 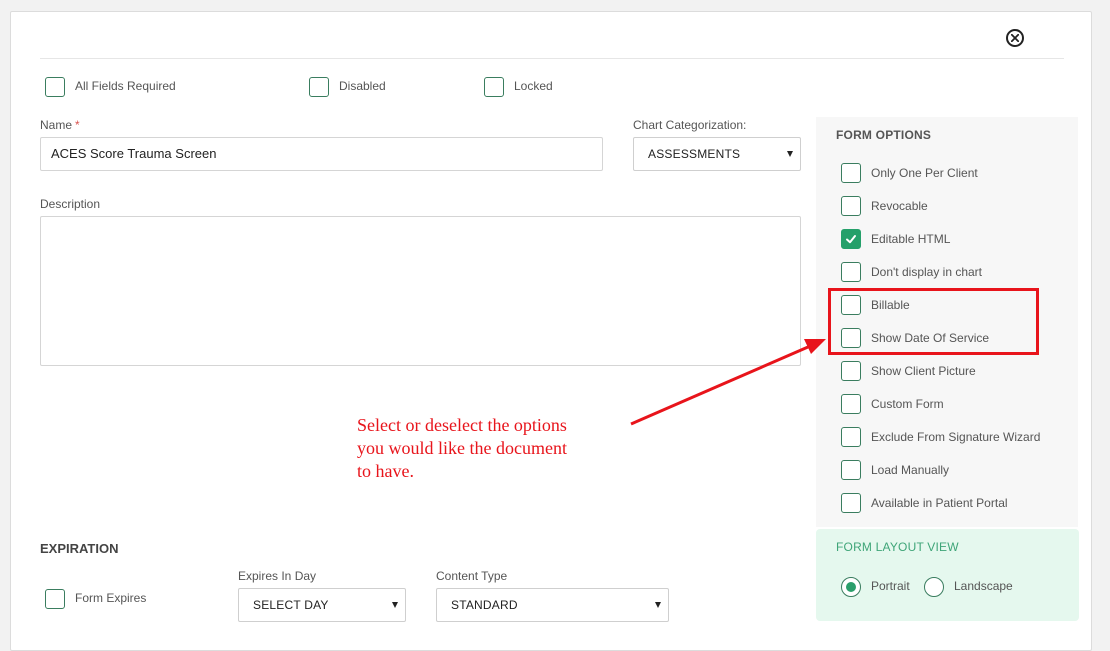 I want to click on editable-html-label: Editable HTML, so click(x=911, y=239).